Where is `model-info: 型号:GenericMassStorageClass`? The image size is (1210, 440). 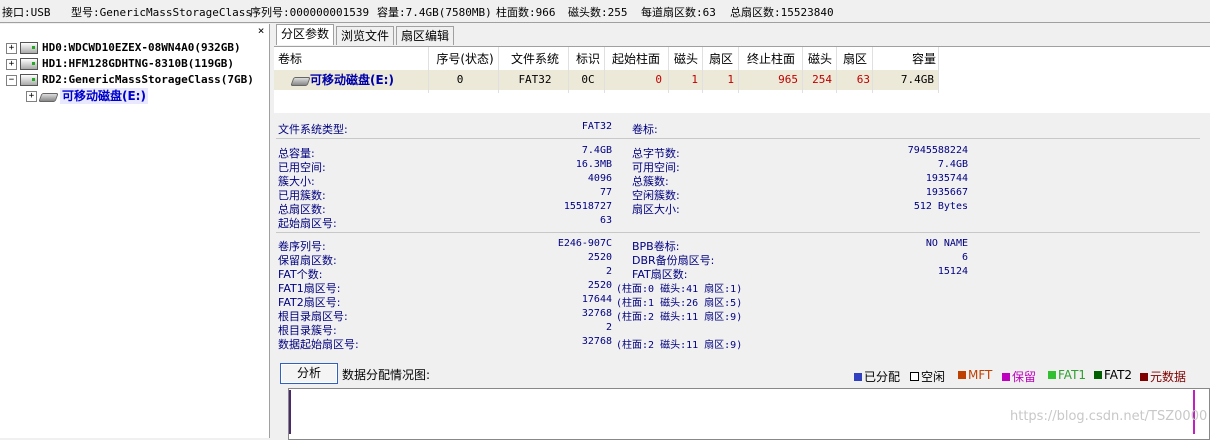 model-info: 型号:GenericMassStorageClass is located at coordinates (161, 12).